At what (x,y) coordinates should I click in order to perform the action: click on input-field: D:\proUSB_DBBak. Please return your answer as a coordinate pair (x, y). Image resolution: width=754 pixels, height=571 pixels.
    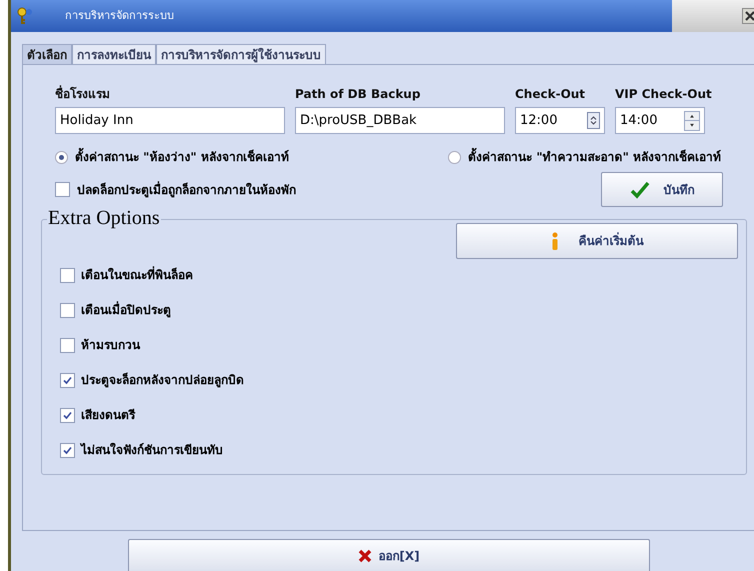
    Looking at the image, I should click on (400, 120).